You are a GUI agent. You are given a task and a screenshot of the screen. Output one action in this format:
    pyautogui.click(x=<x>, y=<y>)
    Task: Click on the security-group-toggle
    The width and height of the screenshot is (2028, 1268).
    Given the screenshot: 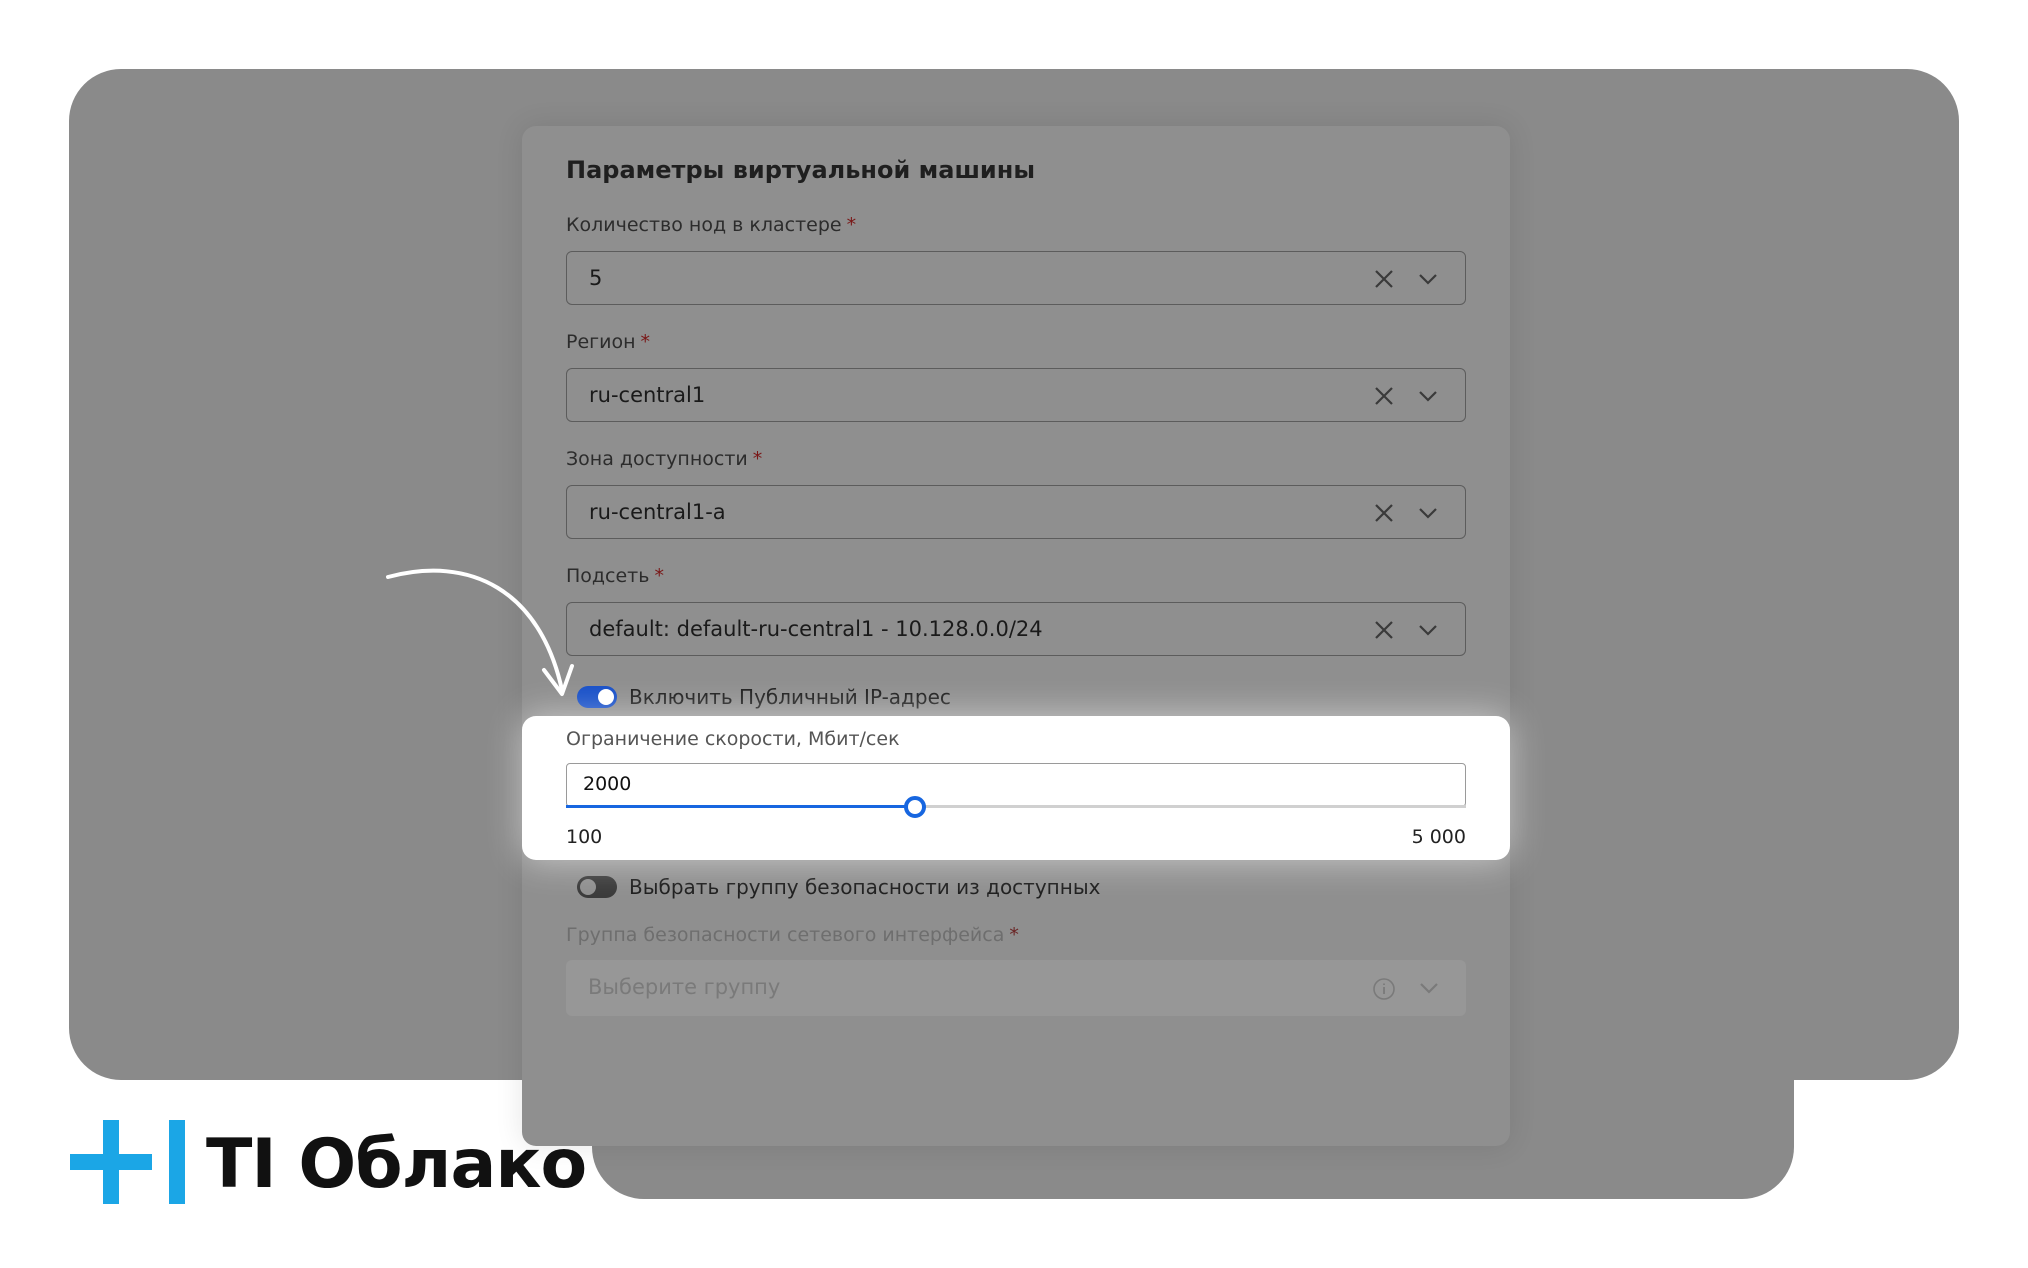 What is the action you would take?
    pyautogui.click(x=597, y=887)
    